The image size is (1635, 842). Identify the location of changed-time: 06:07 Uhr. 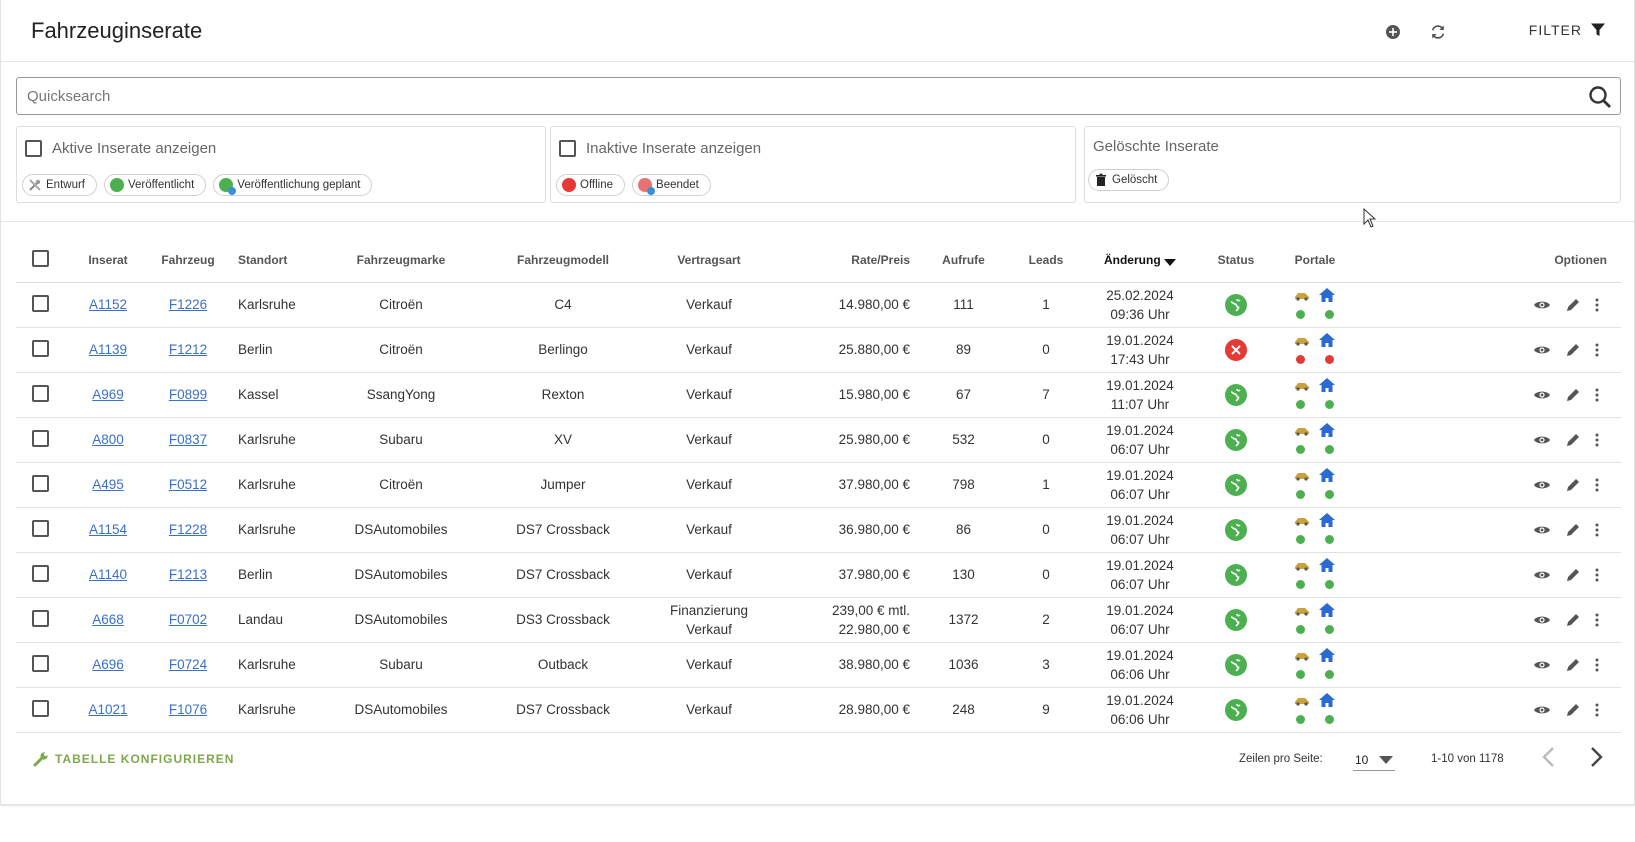
(1140, 449).